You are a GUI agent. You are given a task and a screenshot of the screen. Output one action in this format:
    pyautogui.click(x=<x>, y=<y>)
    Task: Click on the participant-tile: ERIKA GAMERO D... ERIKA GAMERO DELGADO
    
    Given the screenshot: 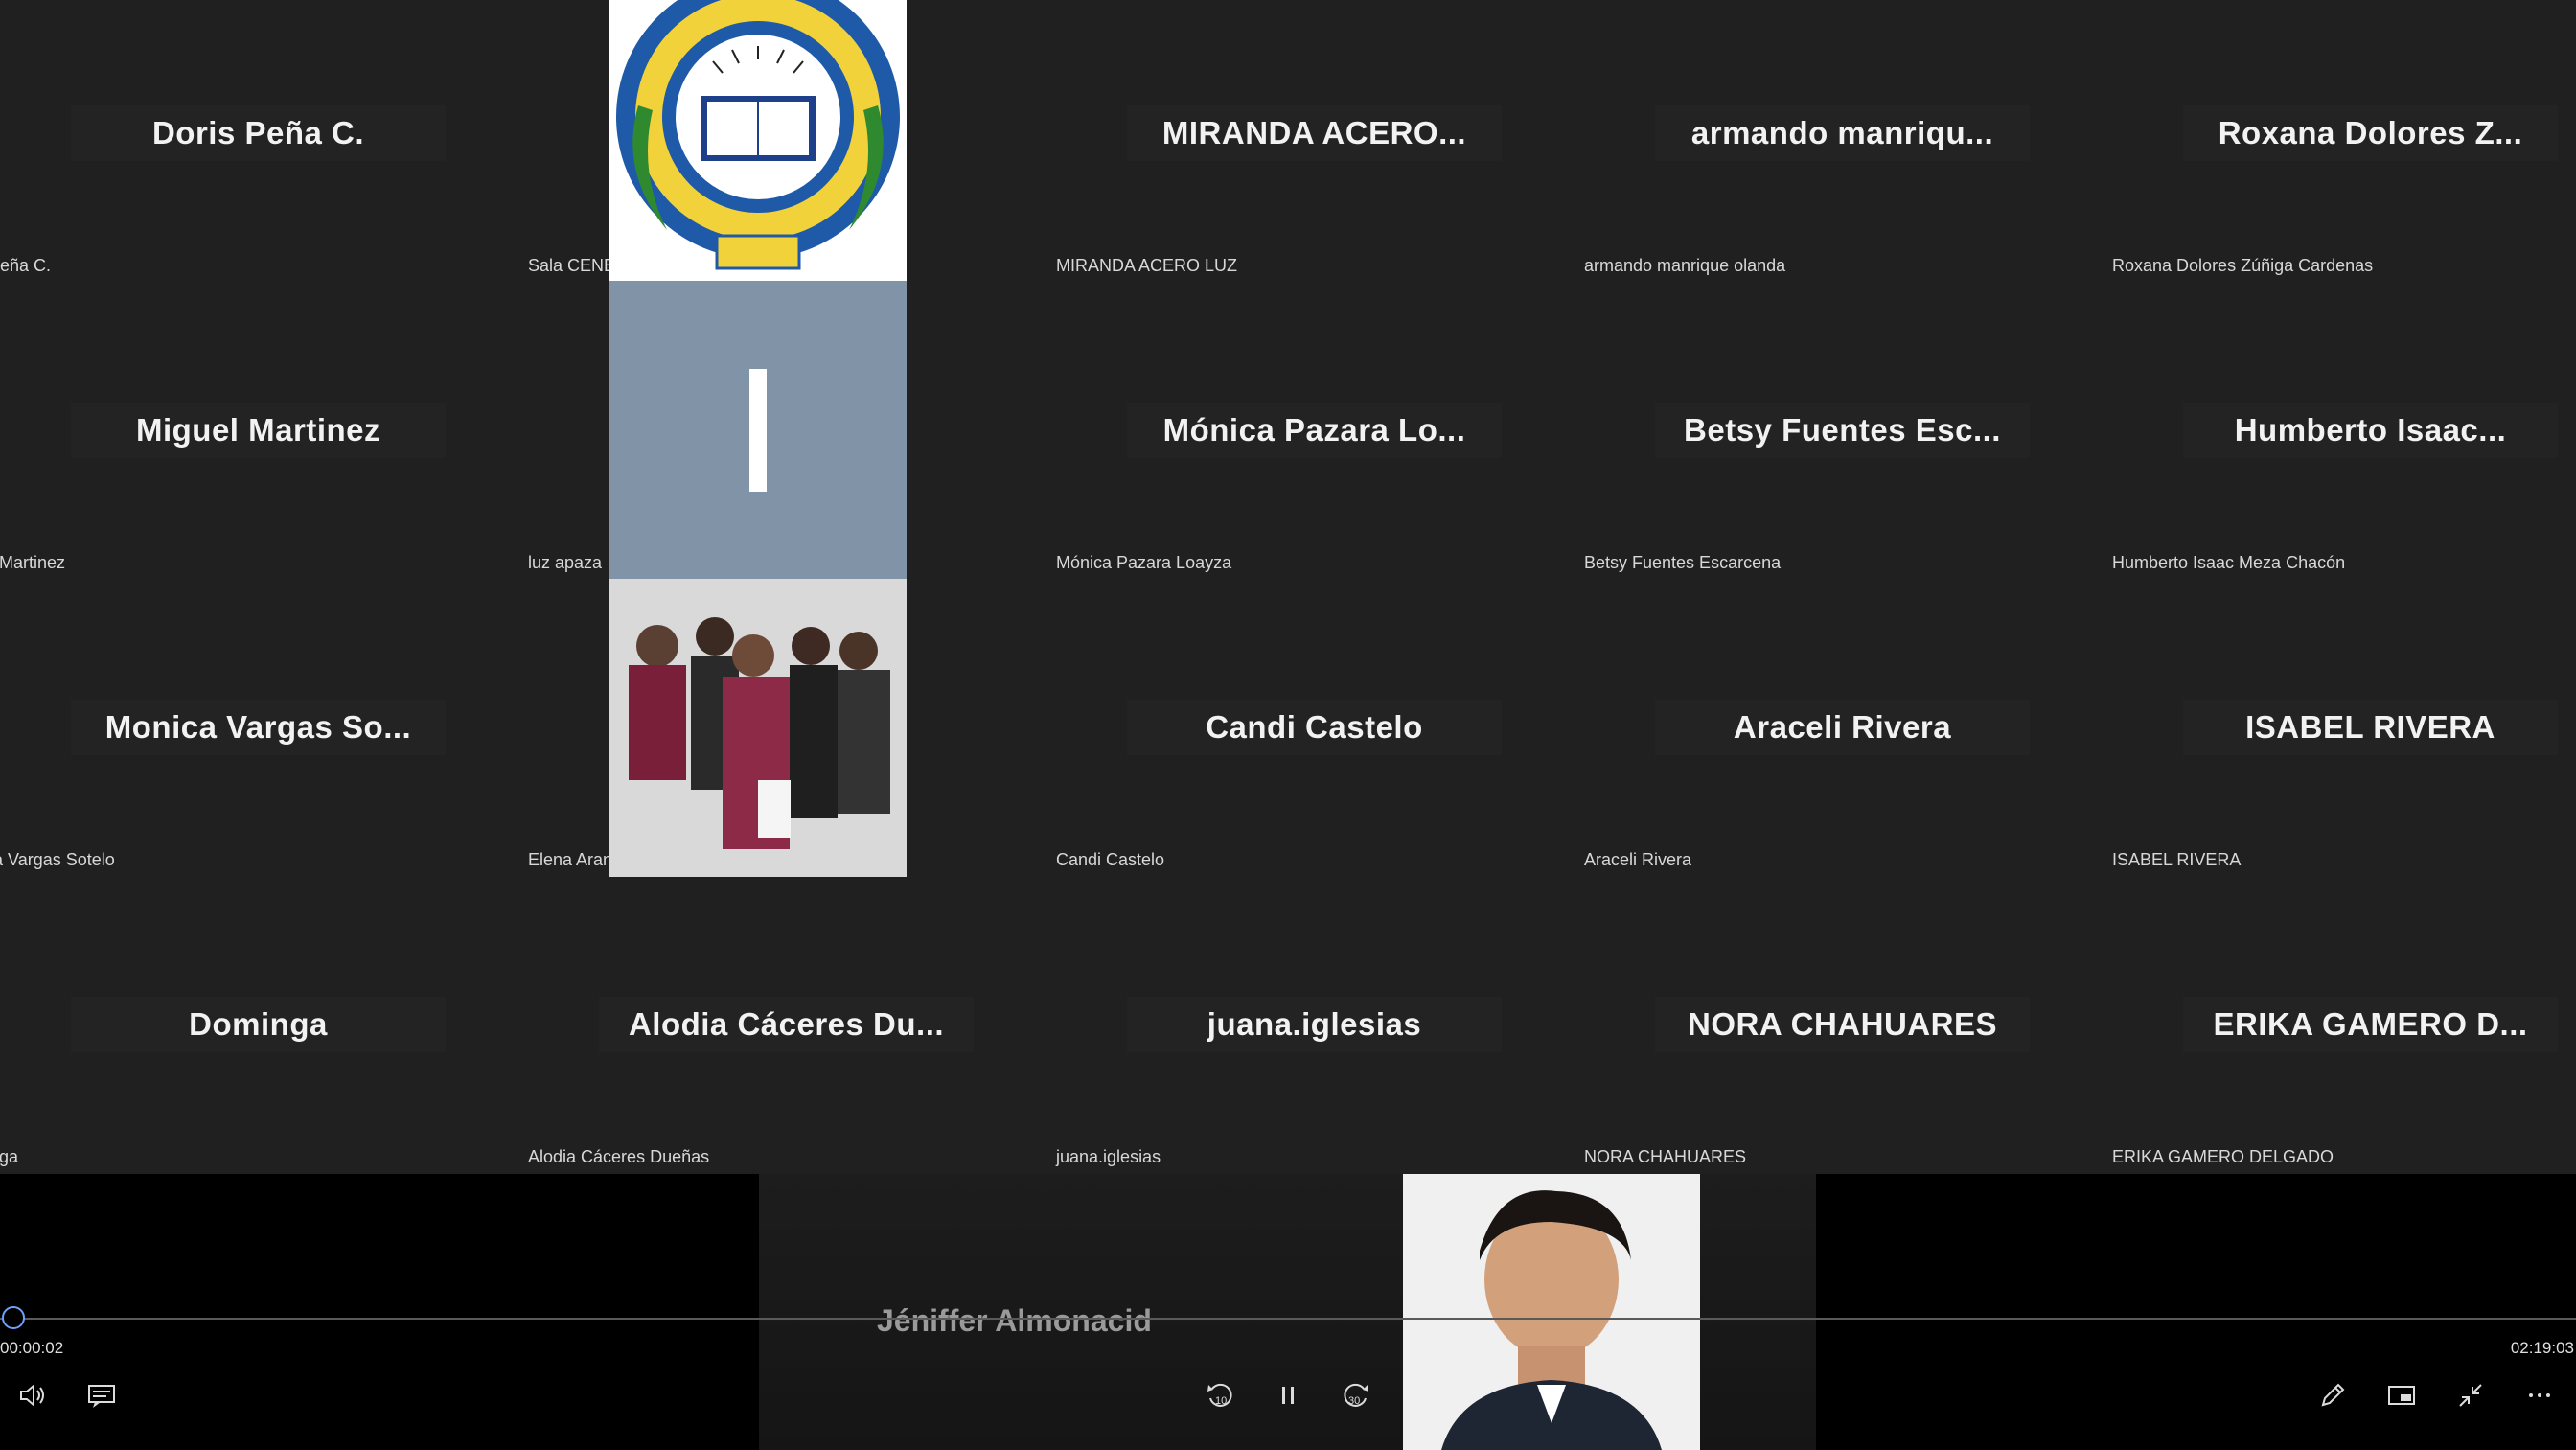 What is the action you would take?
    pyautogui.click(x=2341, y=1039)
    